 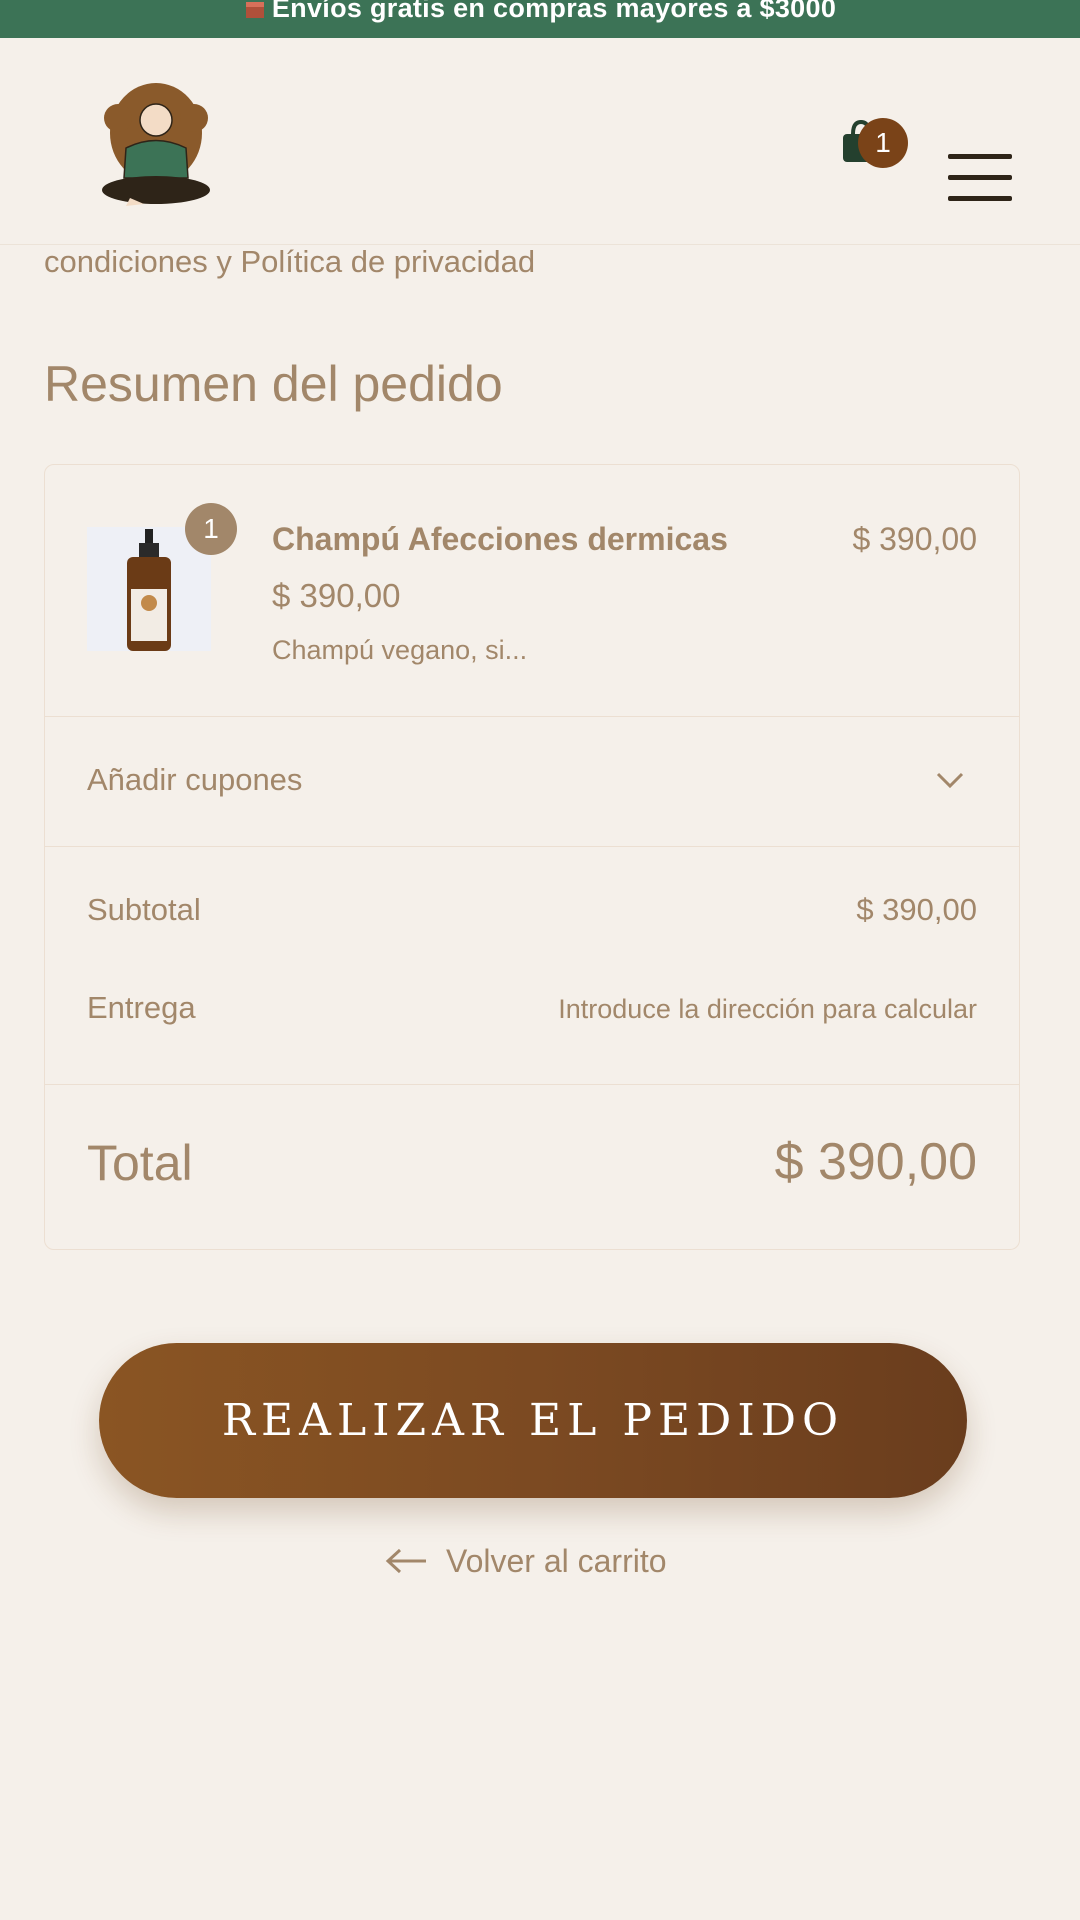 What do you see at coordinates (540, 141) in the screenshot?
I see `site-header: 1` at bounding box center [540, 141].